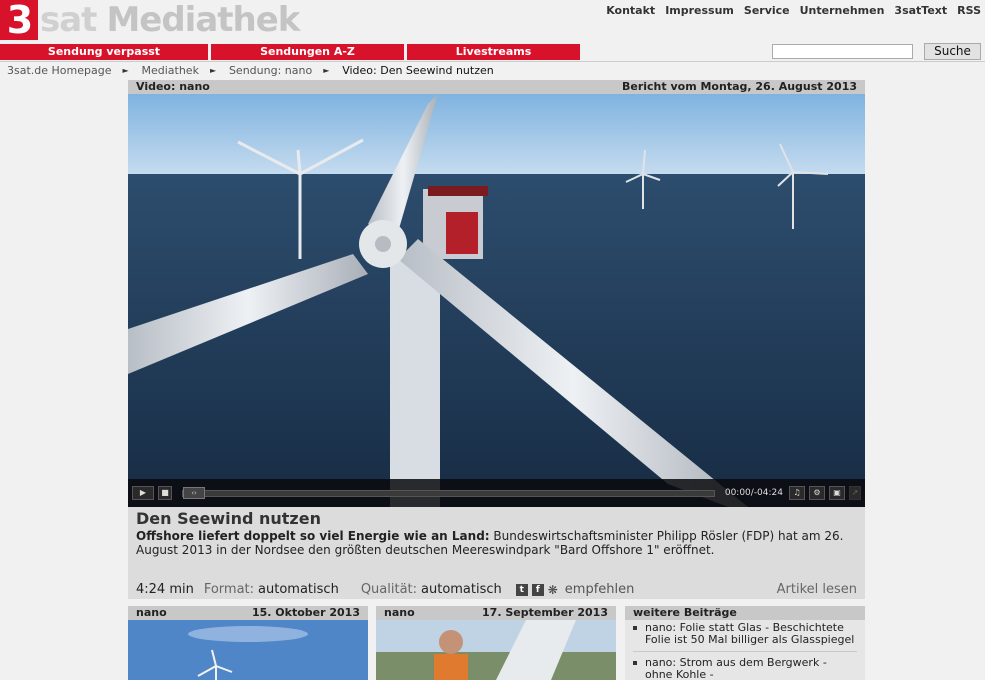  Describe the element at coordinates (418, 70) in the screenshot. I see `breadcrumb-current: Video: Den Seewind nutzen` at that location.